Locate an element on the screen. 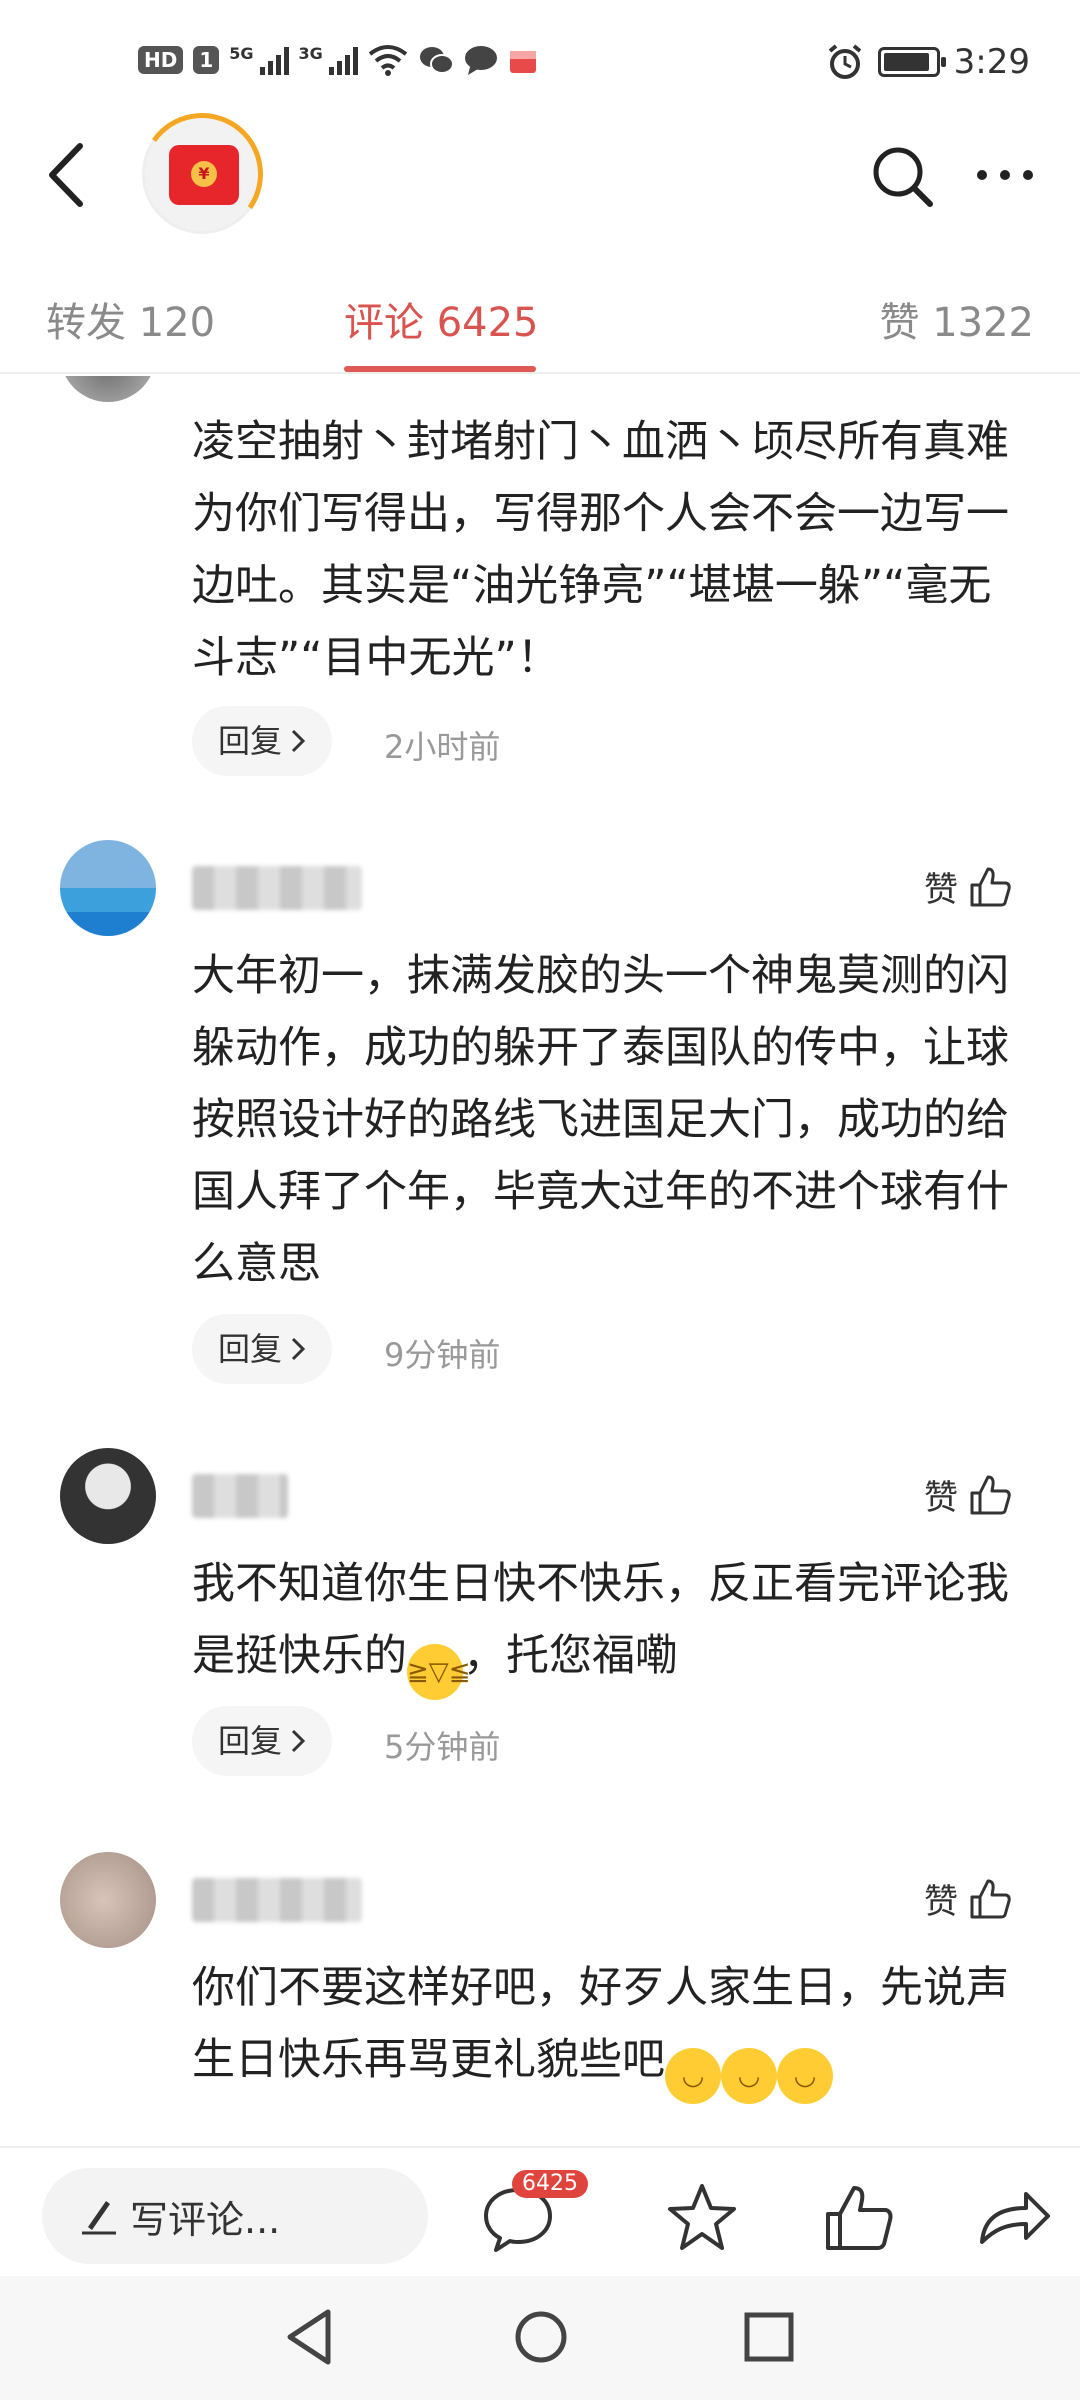  comment-time: 9分钟前 is located at coordinates (442, 1355).